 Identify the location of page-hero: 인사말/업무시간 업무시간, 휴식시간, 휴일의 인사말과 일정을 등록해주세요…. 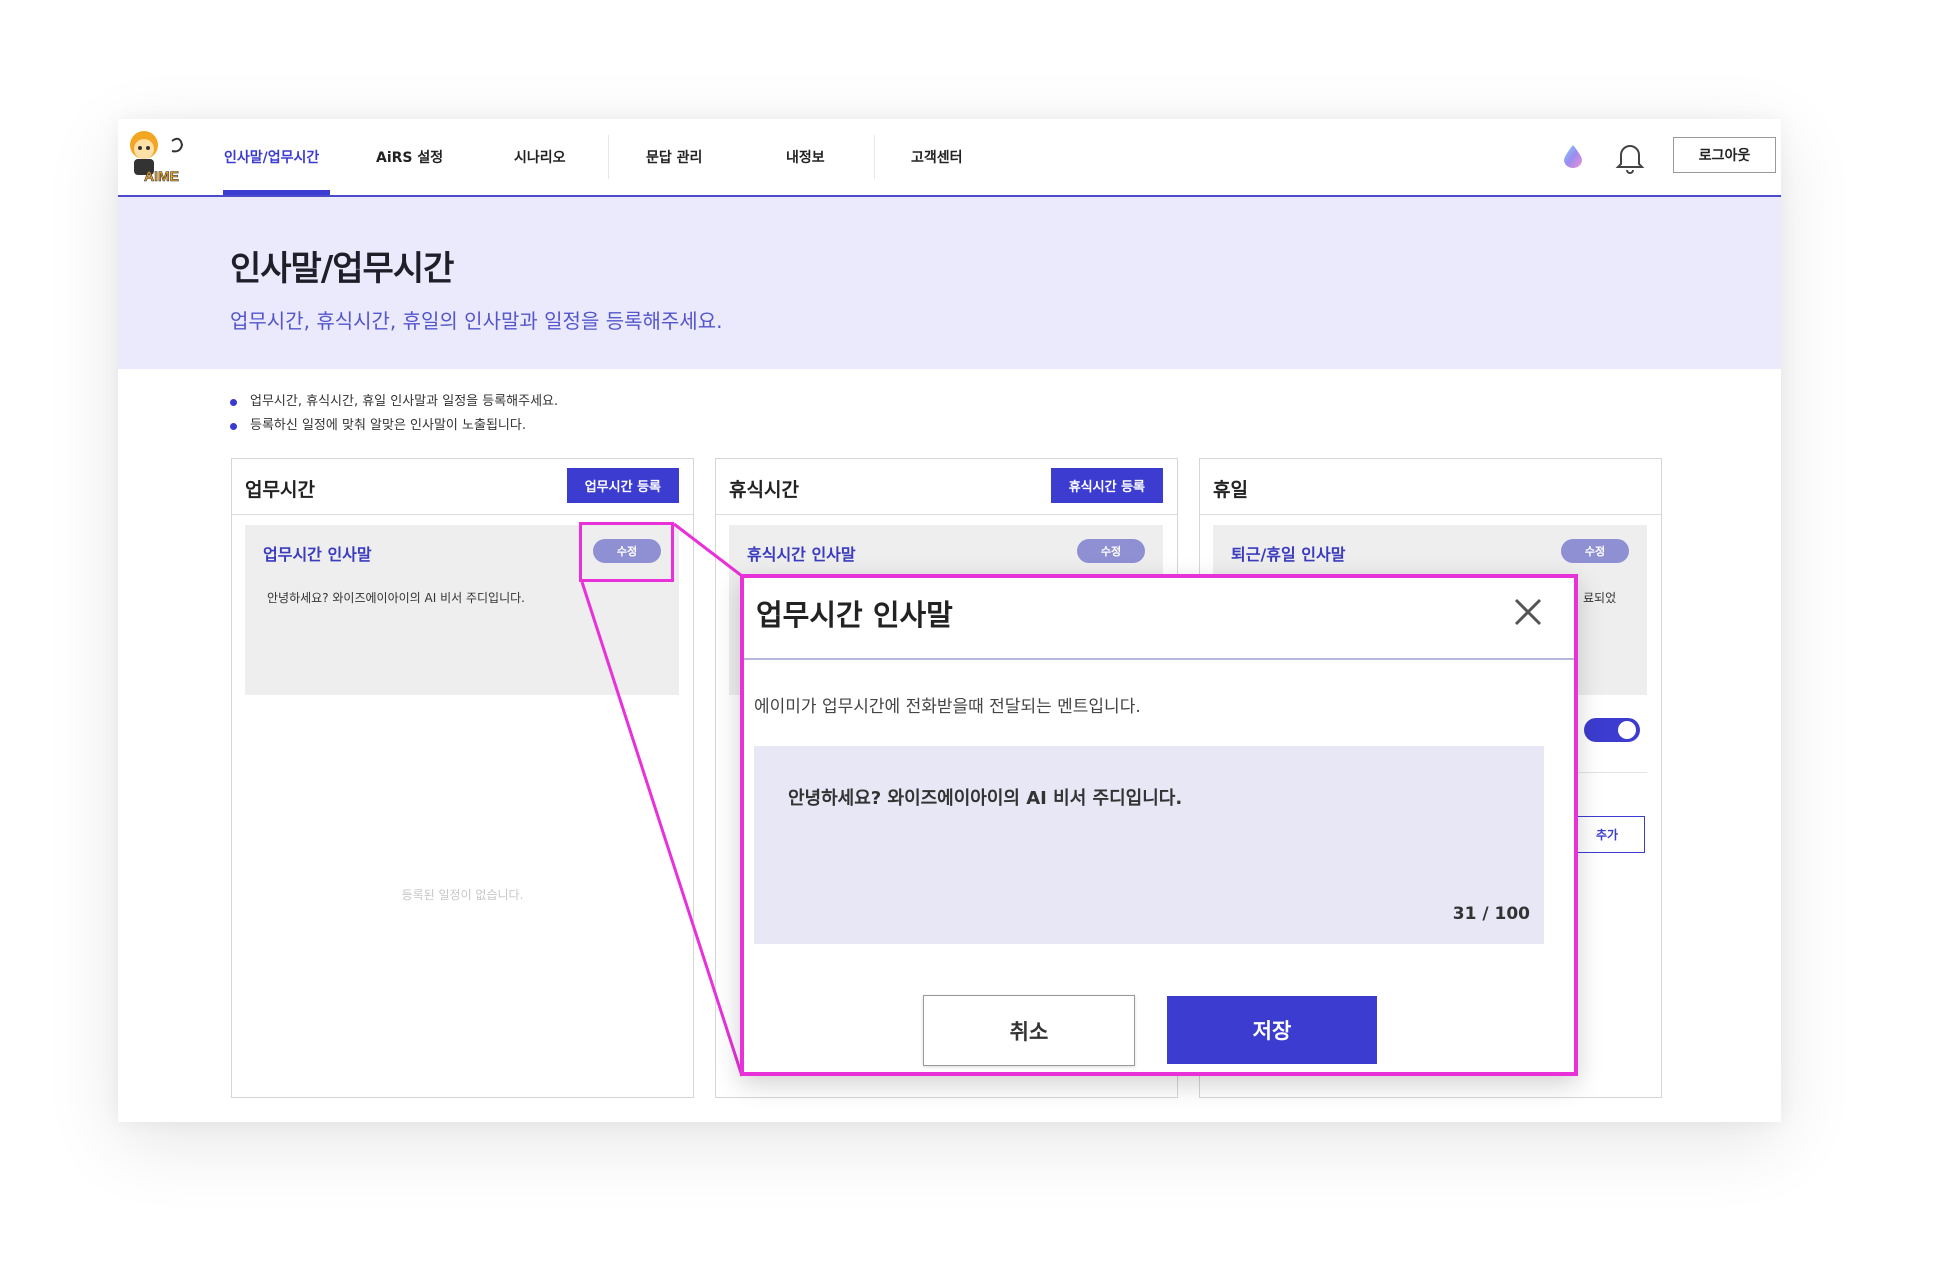
(949, 283).